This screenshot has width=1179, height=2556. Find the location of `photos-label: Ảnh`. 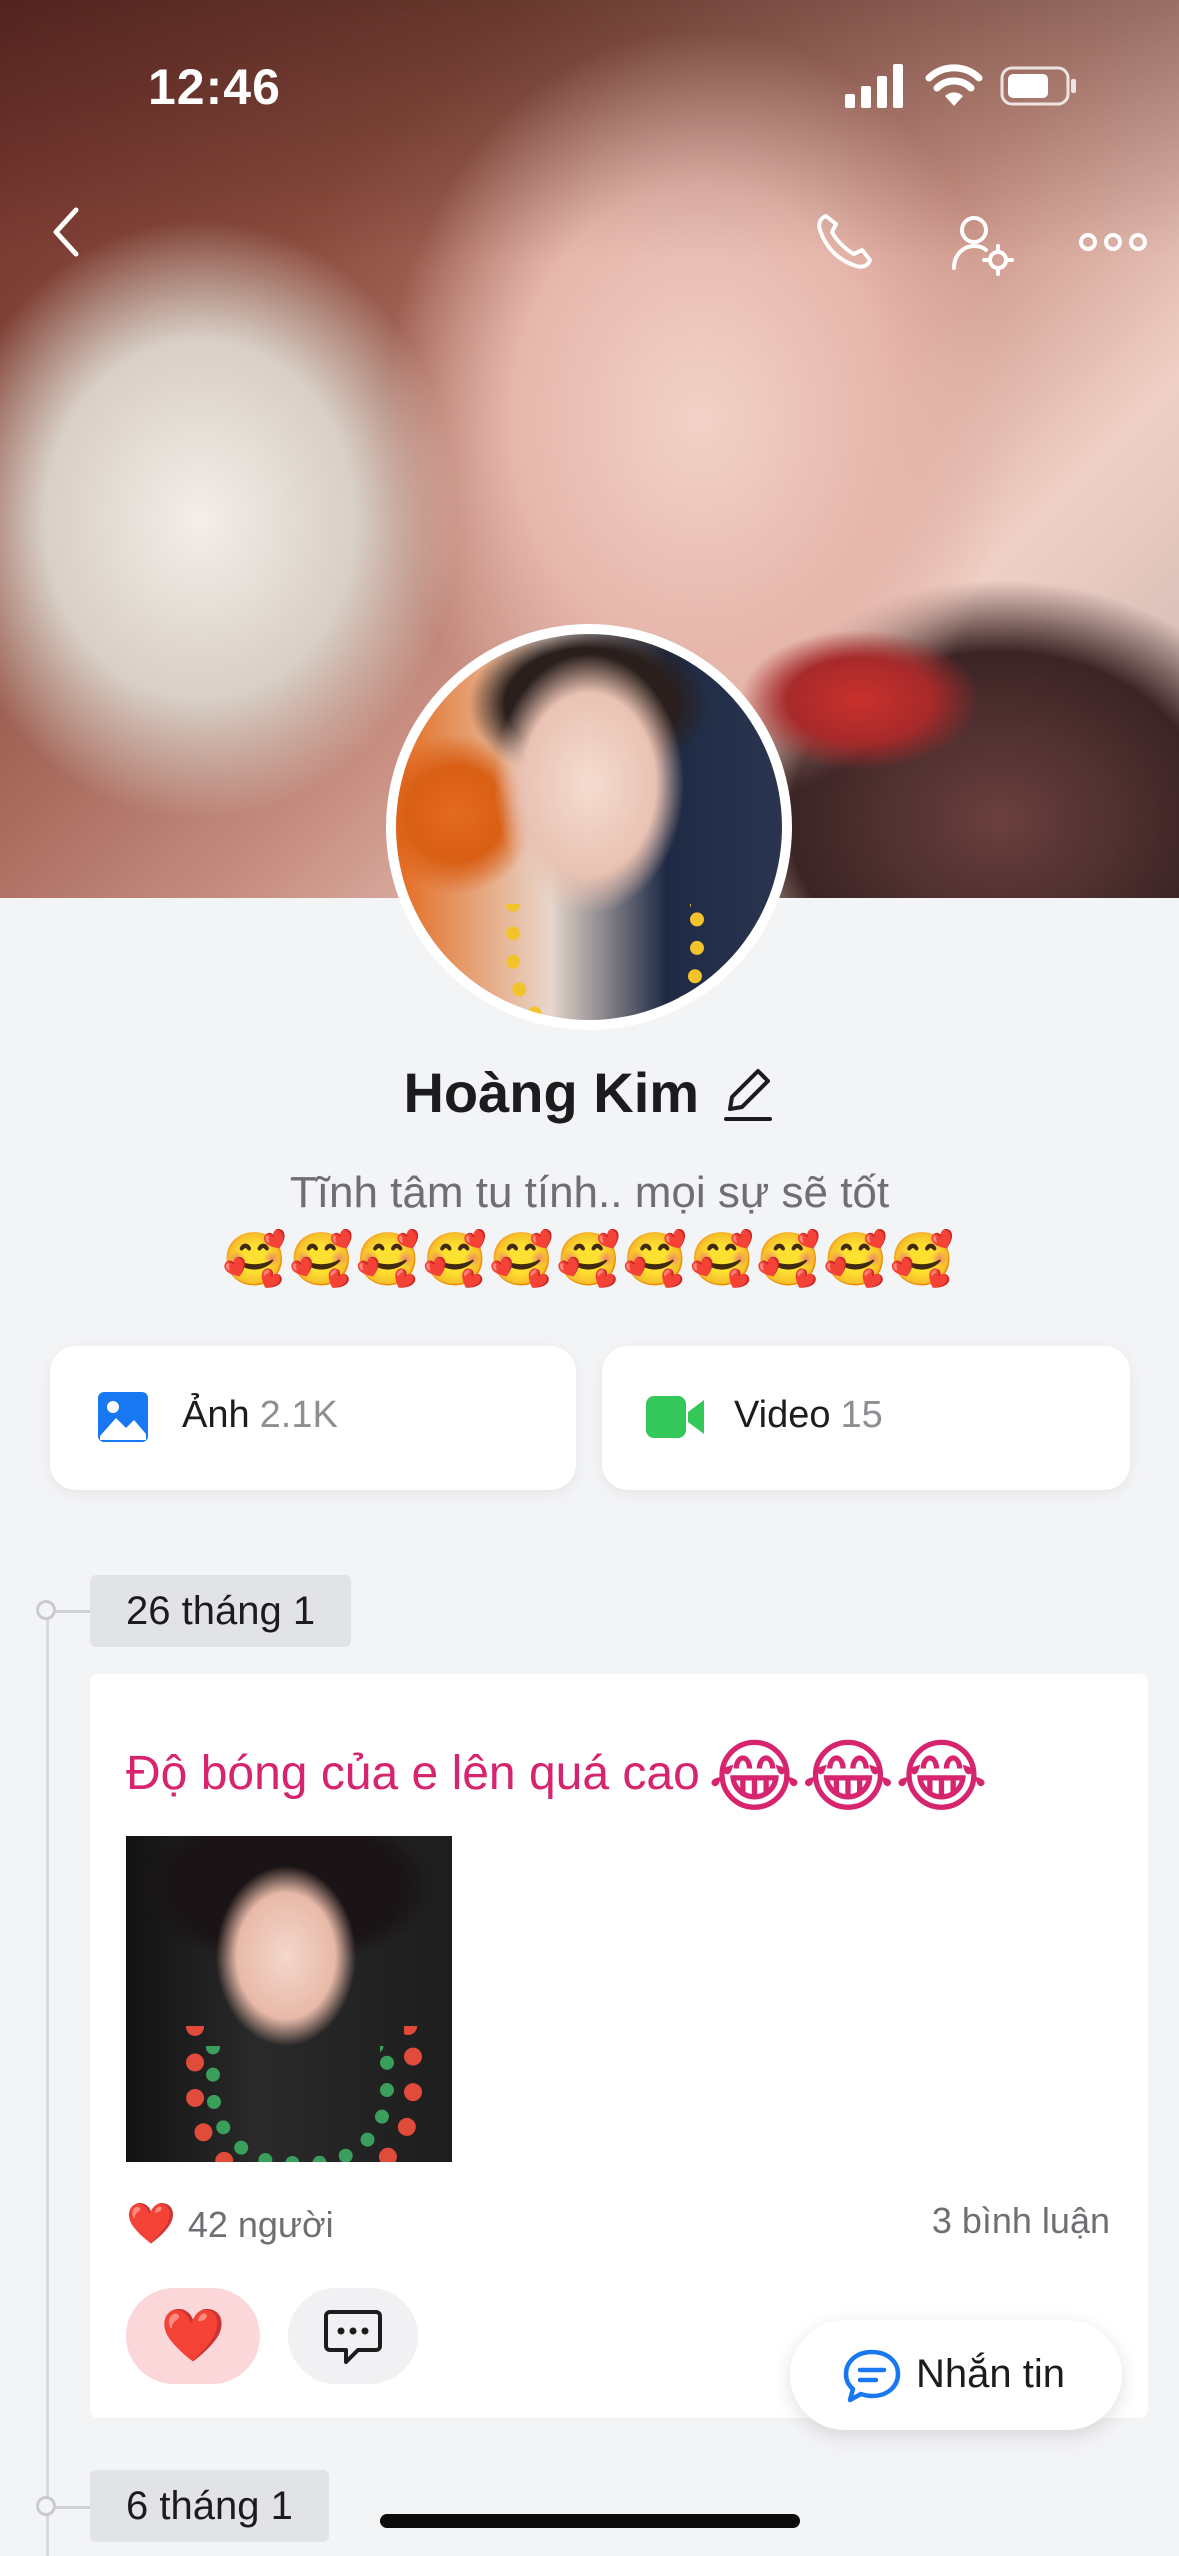

photos-label: Ảnh is located at coordinates (216, 1415).